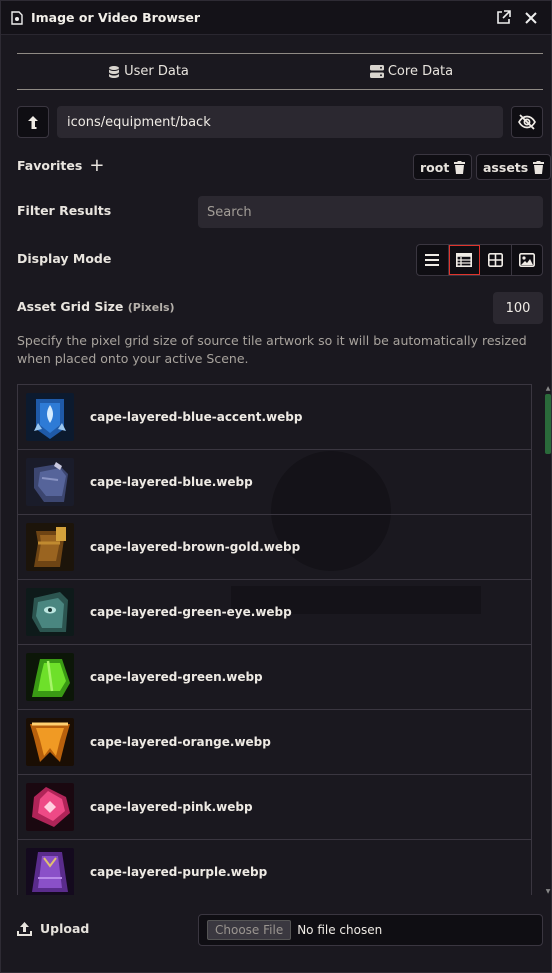 Image resolution: width=552 pixels, height=973 pixels. I want to click on popout-icon, so click(503, 18).